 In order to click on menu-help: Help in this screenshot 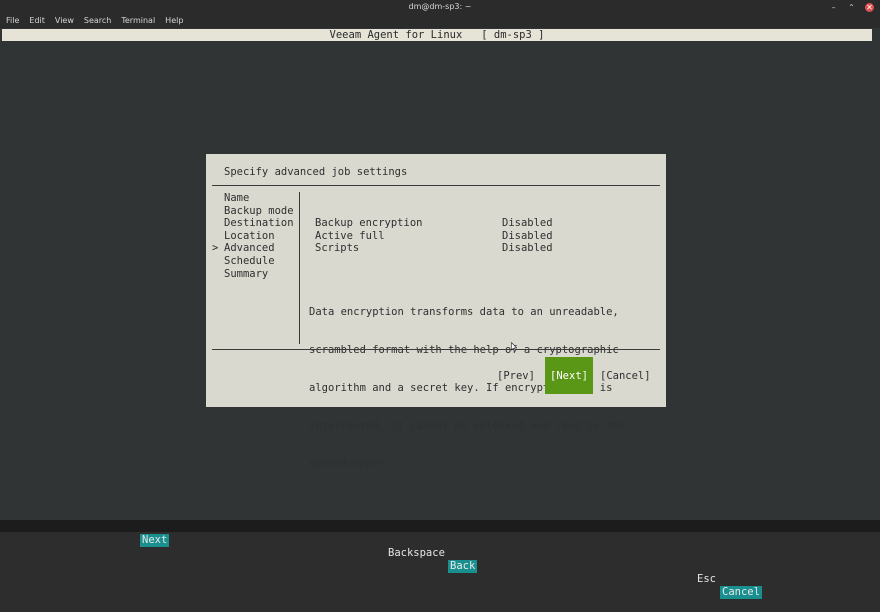, I will do `click(174, 21)`.